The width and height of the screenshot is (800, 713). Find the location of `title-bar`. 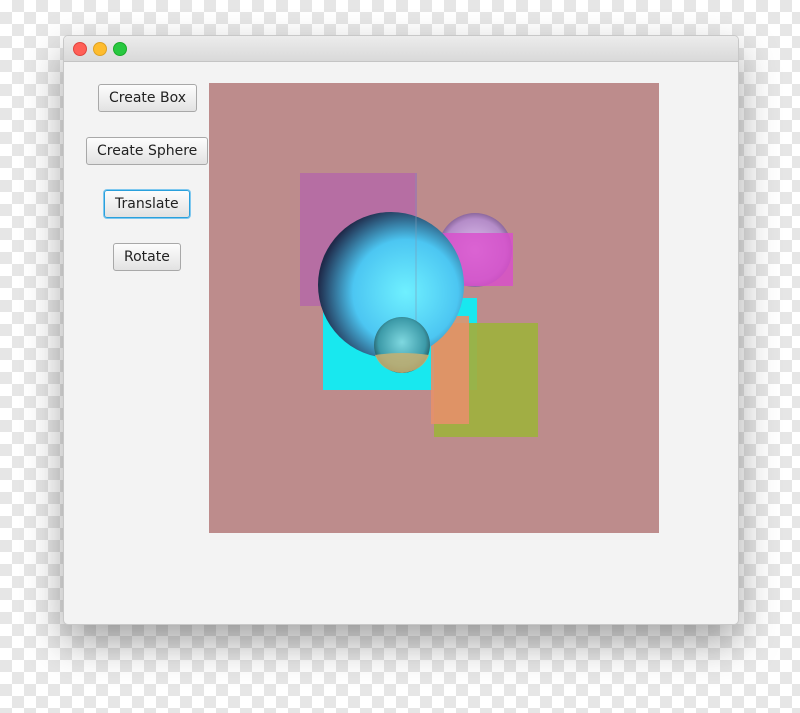

title-bar is located at coordinates (401, 49).